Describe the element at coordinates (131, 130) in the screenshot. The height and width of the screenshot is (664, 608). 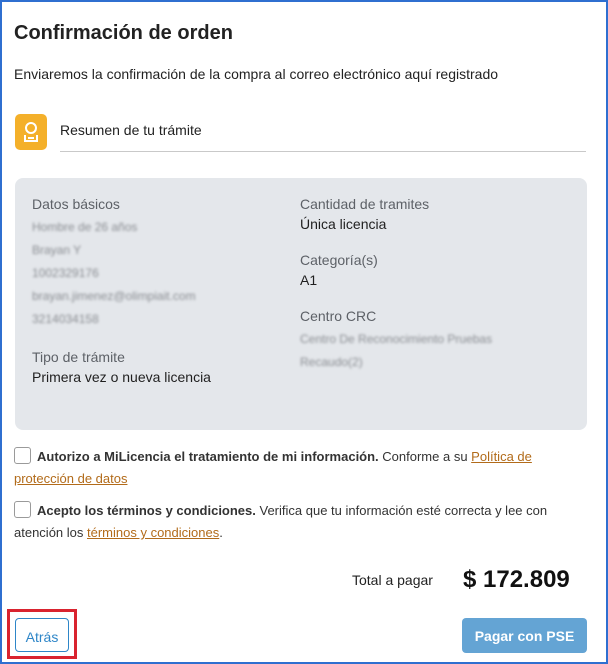
I see `summary-label: Resumen de tu trámite` at that location.